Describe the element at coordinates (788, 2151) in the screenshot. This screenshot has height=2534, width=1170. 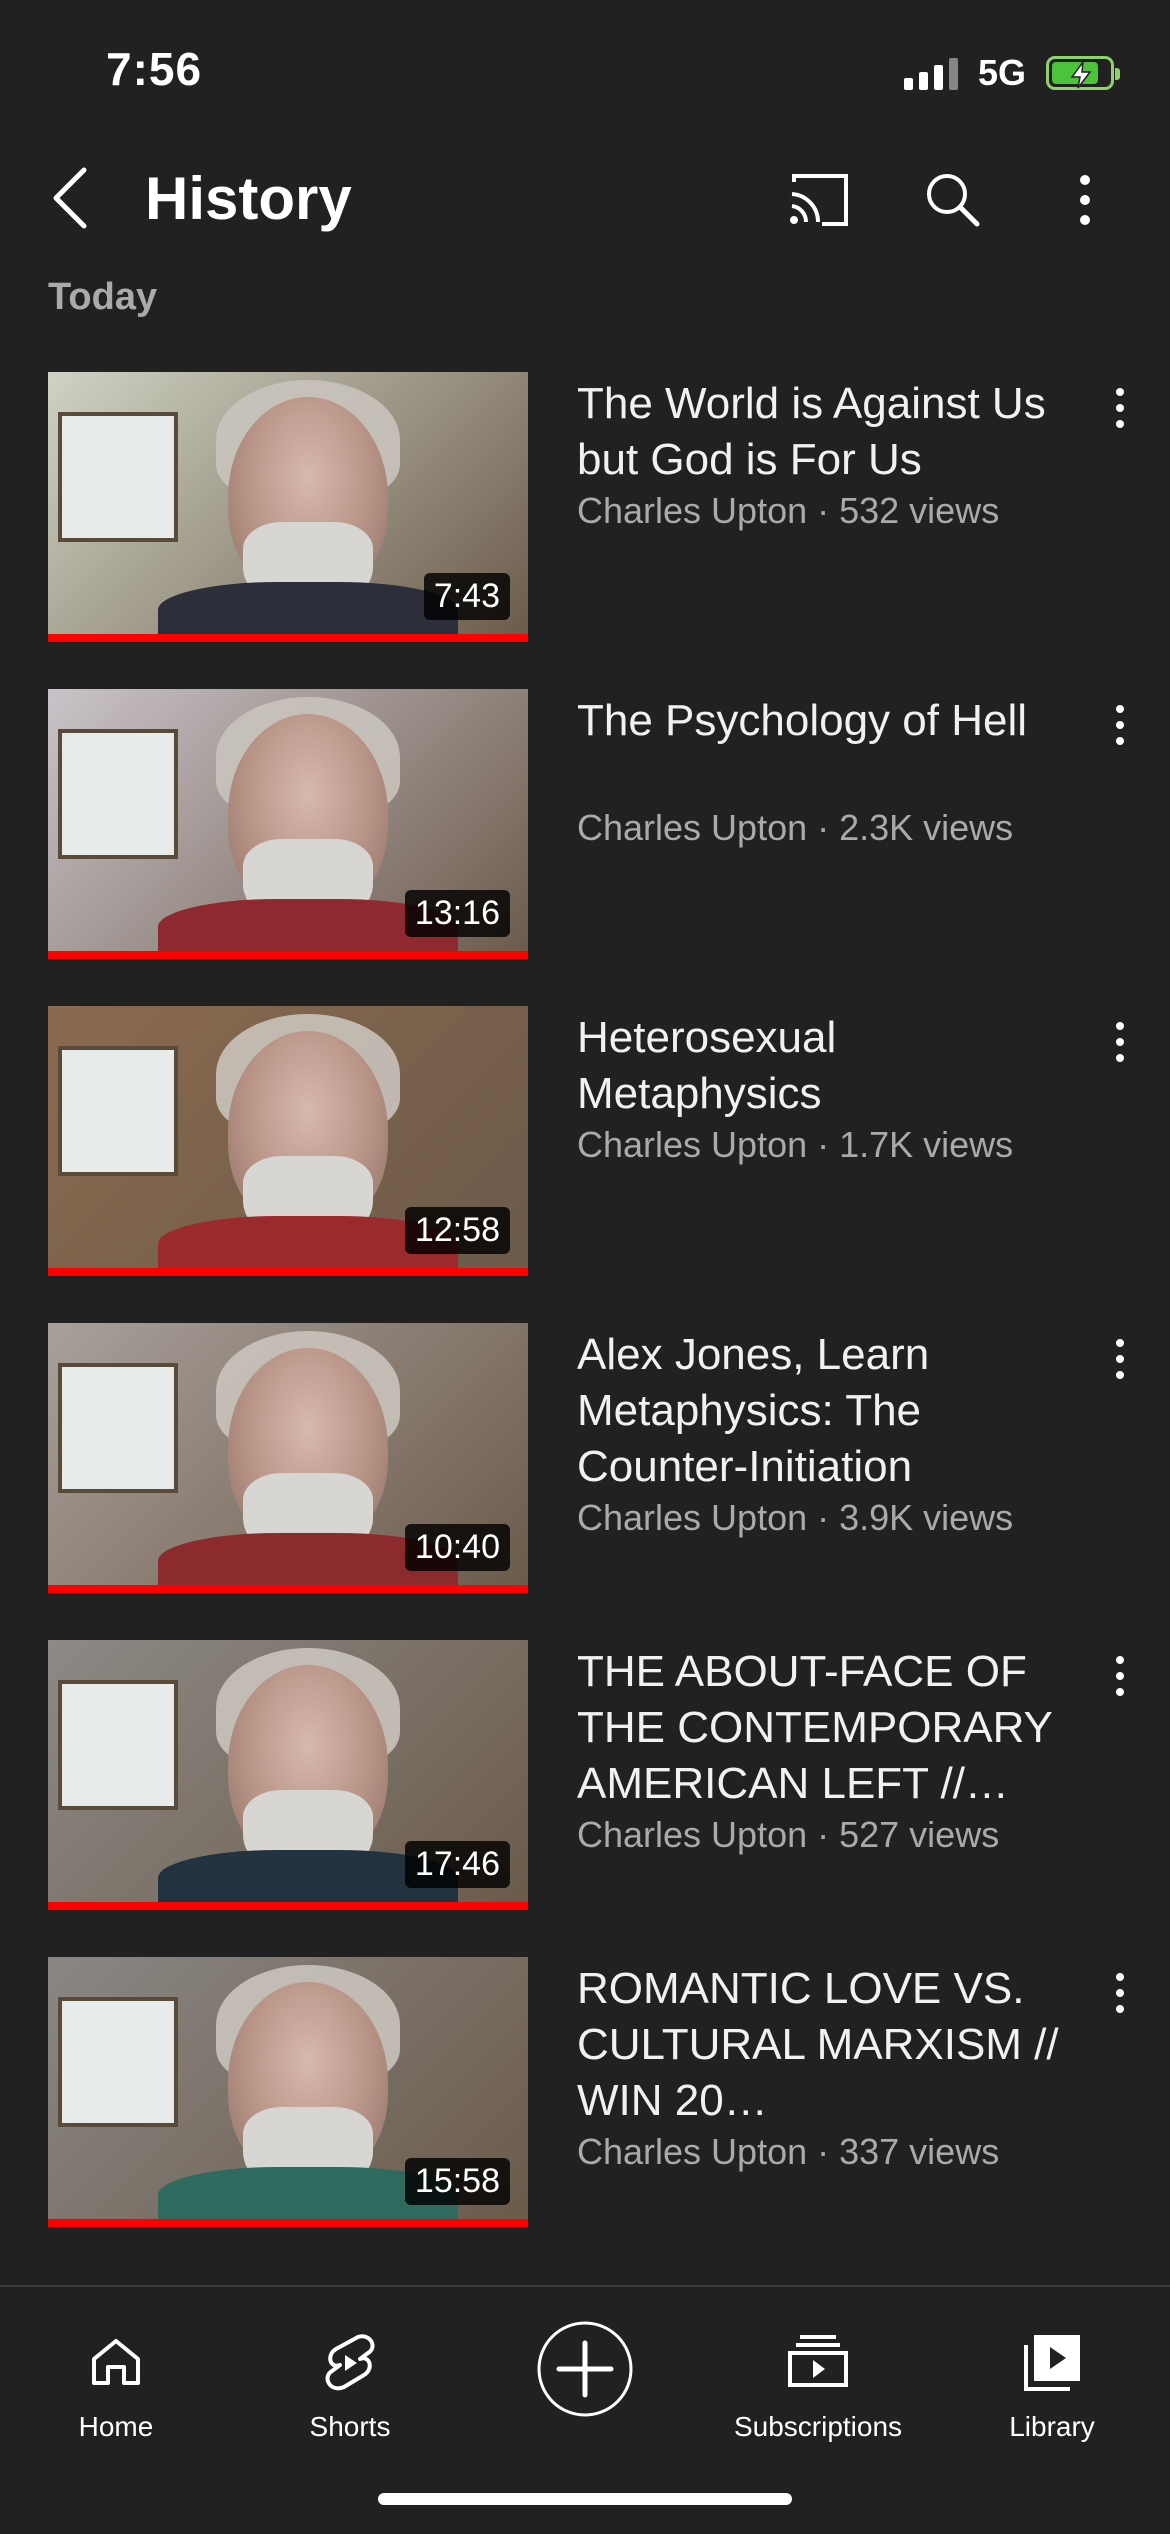
I see `video-meta: Charles Upton · 337 views` at that location.